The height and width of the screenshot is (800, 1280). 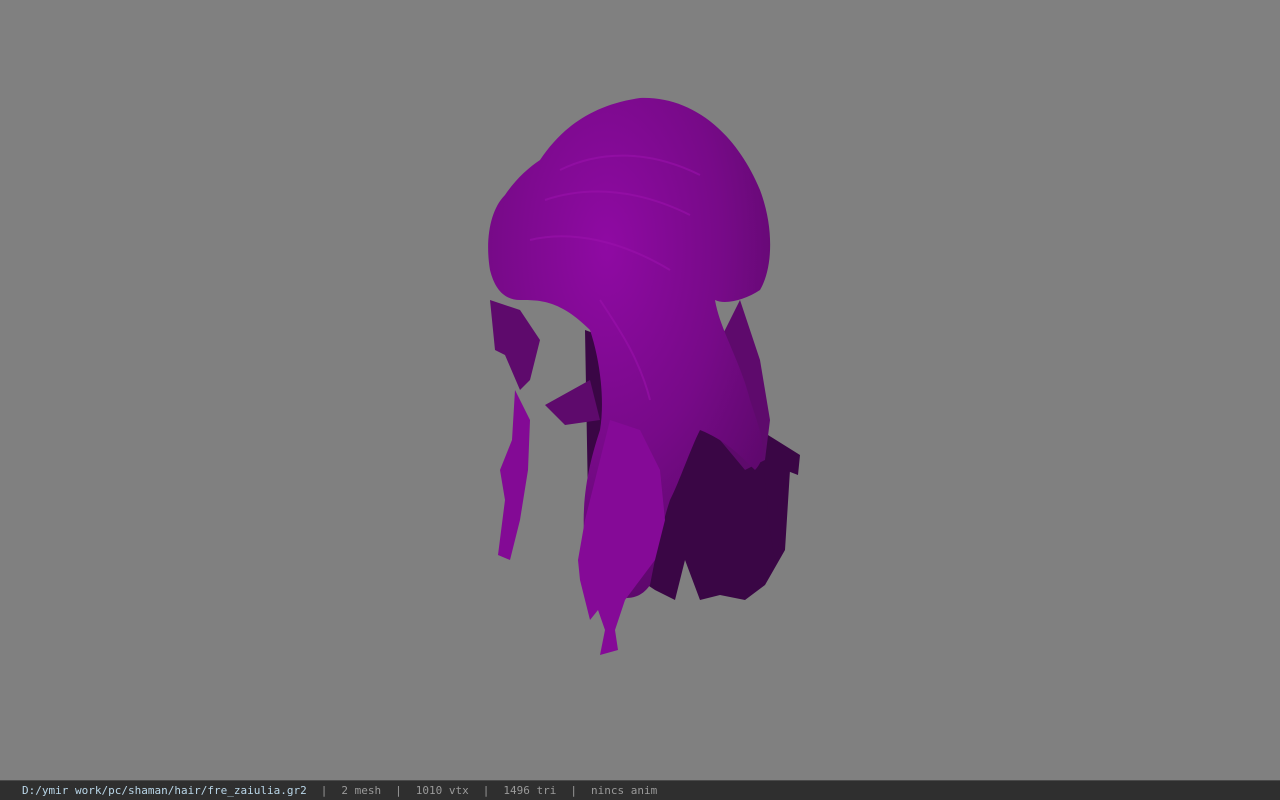 What do you see at coordinates (530, 790) in the screenshot?
I see `triangle-count: 1496 tri` at bounding box center [530, 790].